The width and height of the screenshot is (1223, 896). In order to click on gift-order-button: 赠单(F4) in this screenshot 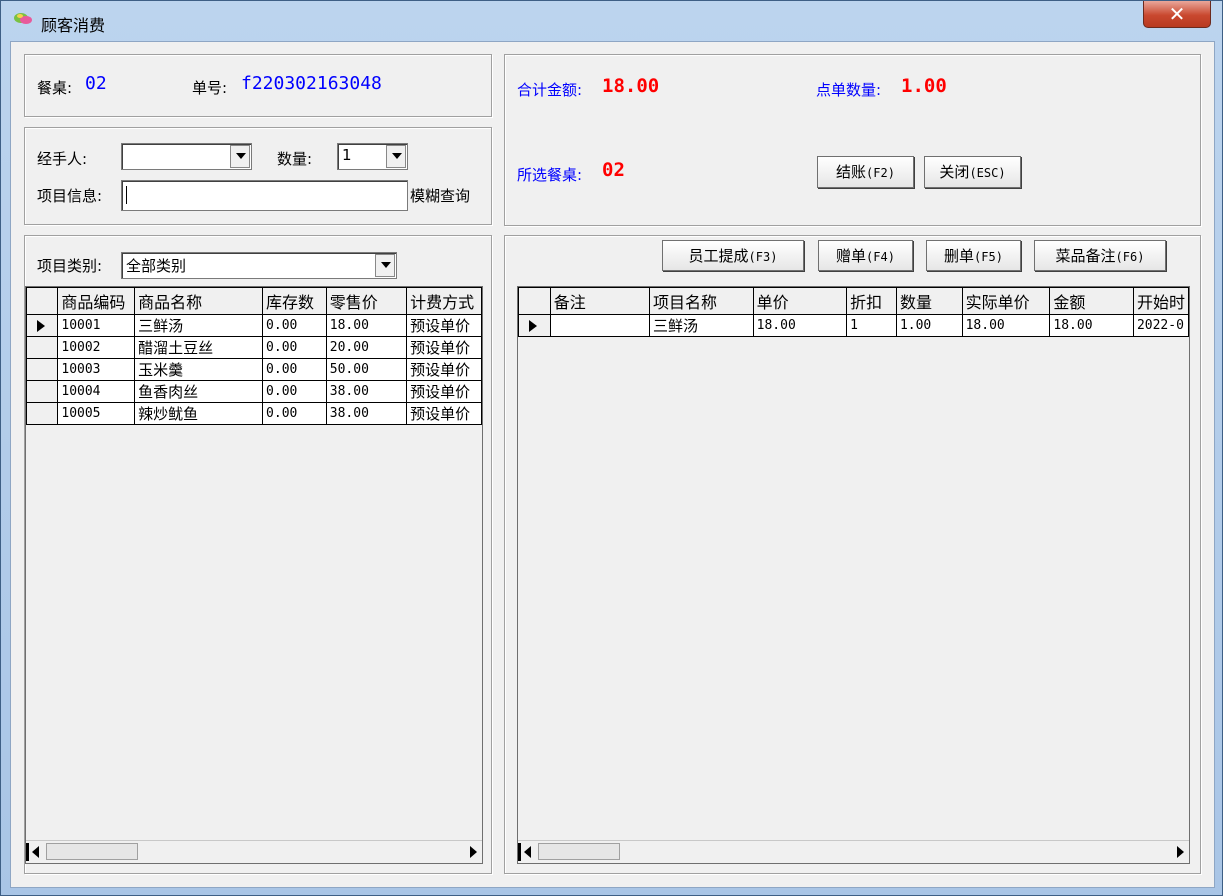, I will do `click(865, 255)`.